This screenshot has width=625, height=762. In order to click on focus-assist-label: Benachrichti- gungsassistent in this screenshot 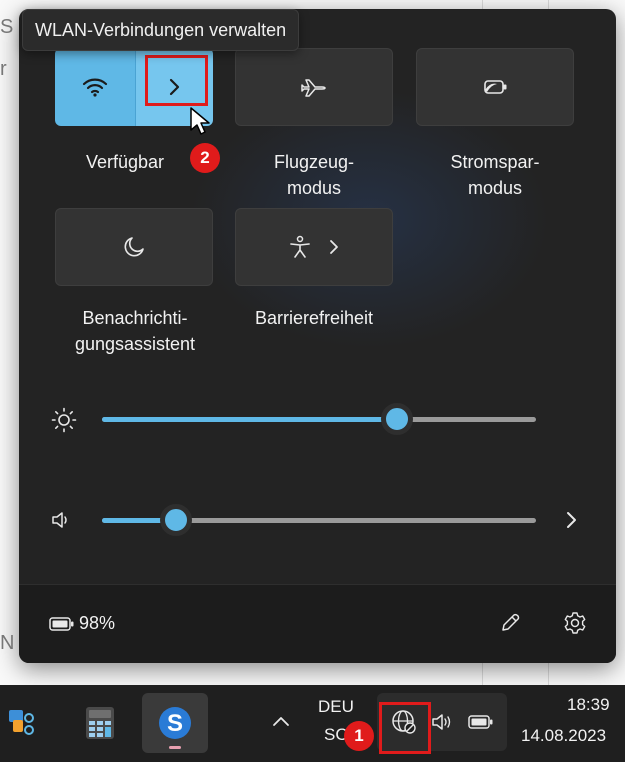, I will do `click(135, 331)`.